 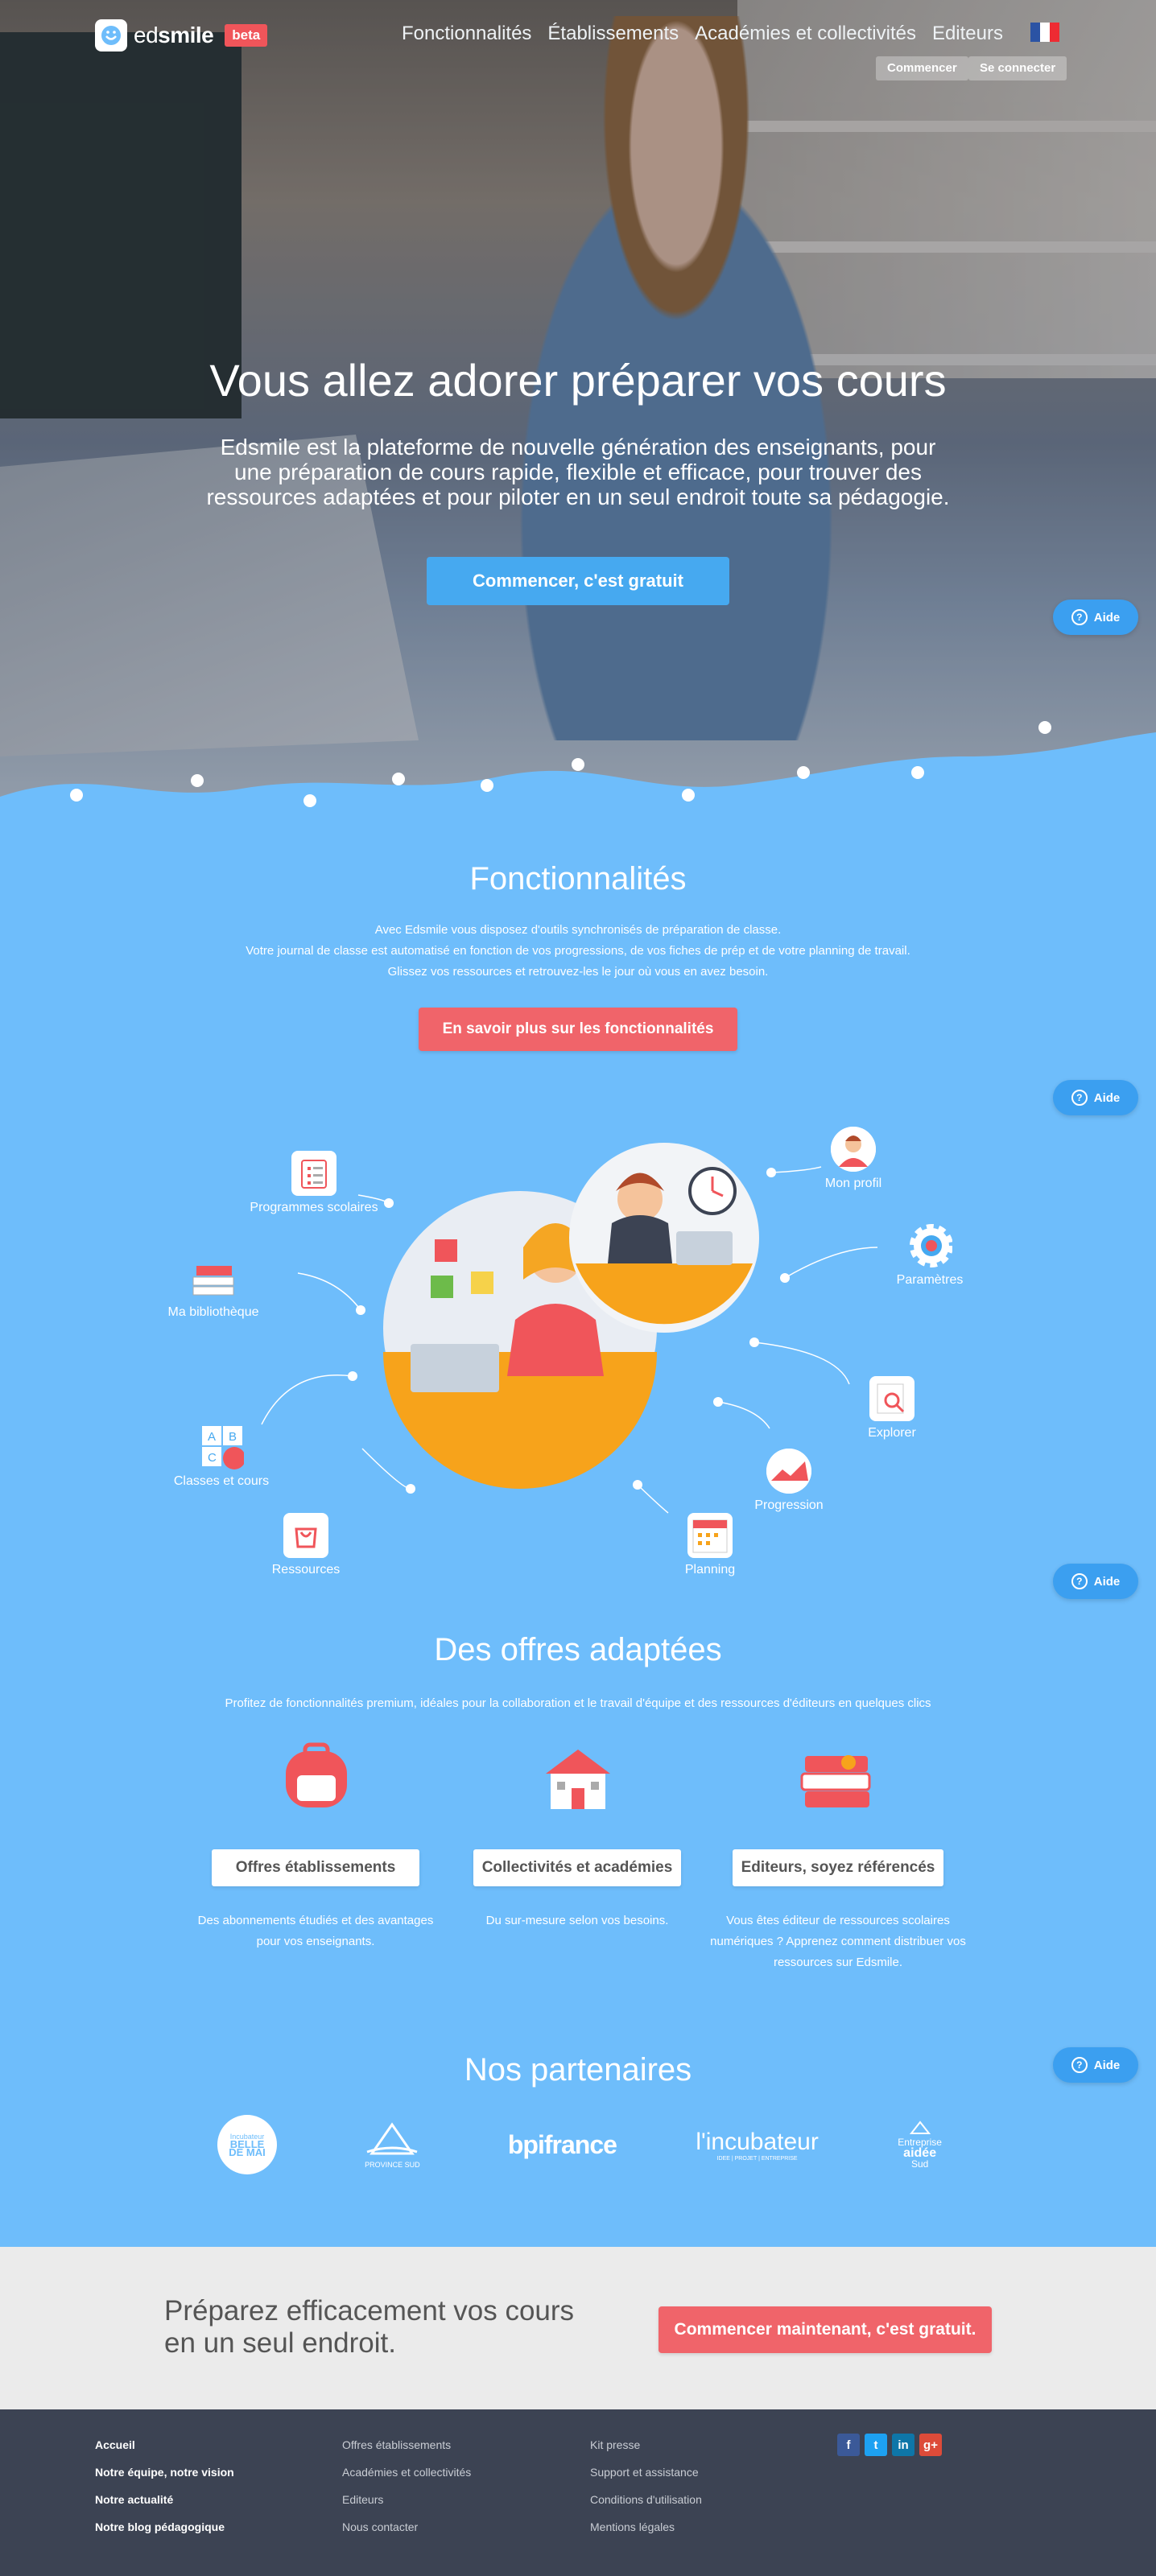 I want to click on cta-start-button: Commencer maintenant, c'est gratuit., so click(x=825, y=2329).